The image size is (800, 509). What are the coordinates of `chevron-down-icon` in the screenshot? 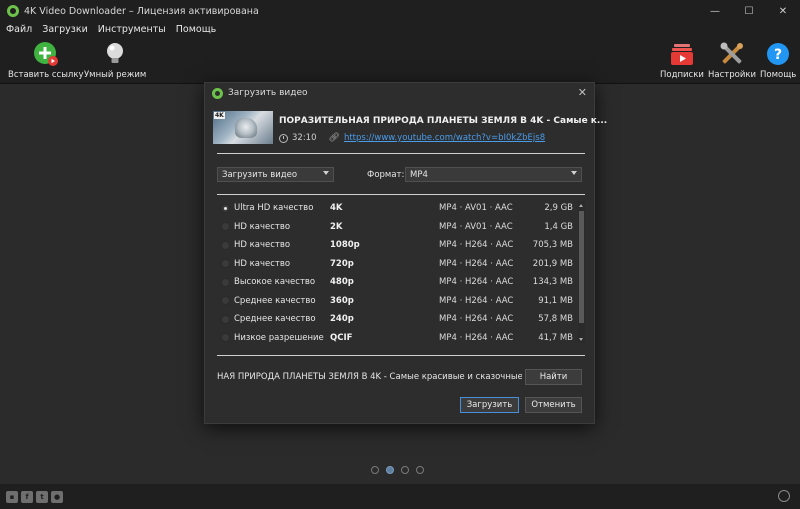 It's located at (326, 173).